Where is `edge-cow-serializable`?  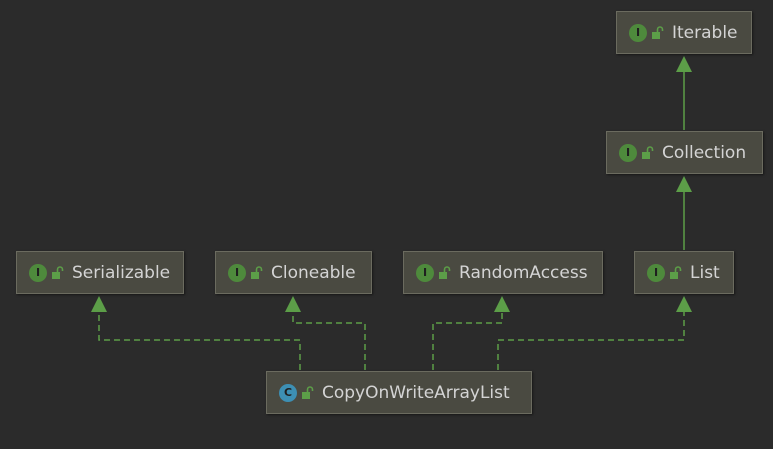
edge-cow-serializable is located at coordinates (196, 333).